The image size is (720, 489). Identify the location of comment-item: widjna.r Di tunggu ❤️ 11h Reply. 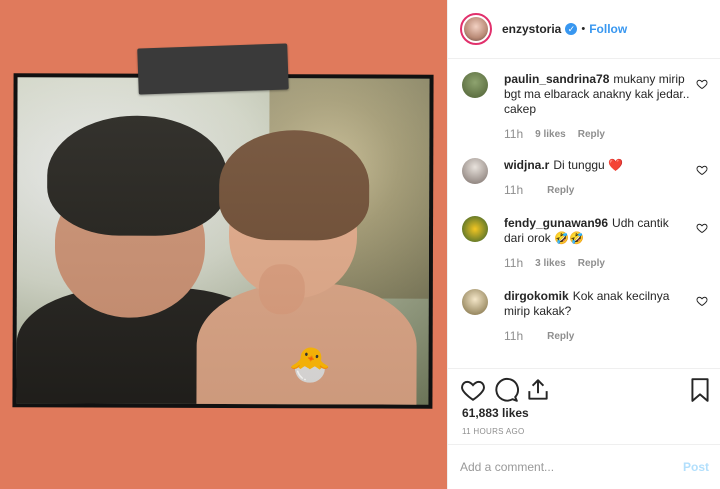
(588, 177).